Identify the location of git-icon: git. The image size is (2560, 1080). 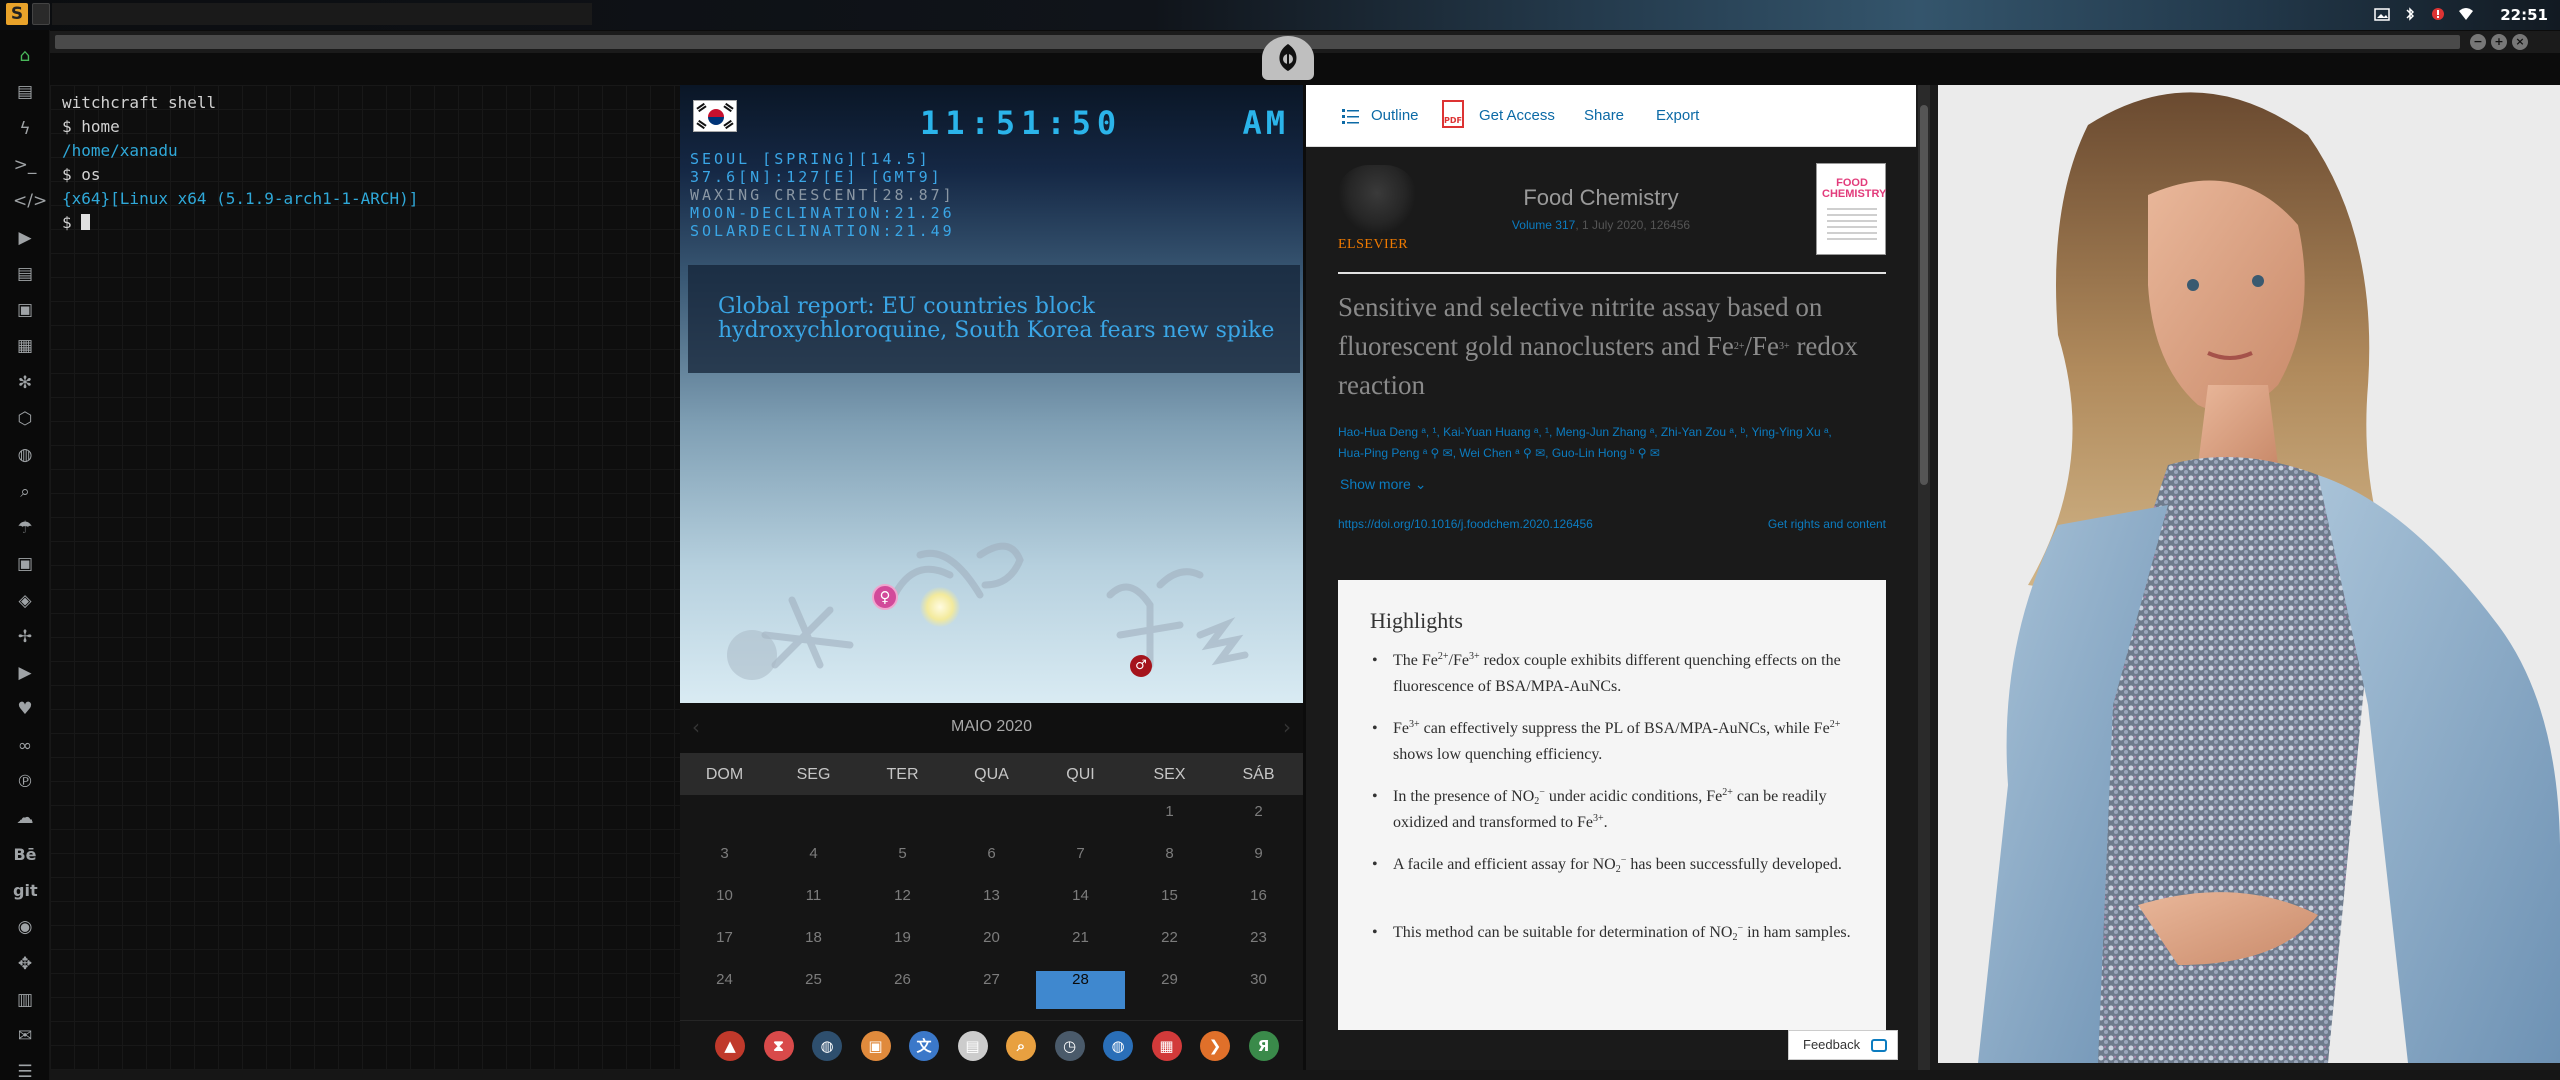
(25, 891).